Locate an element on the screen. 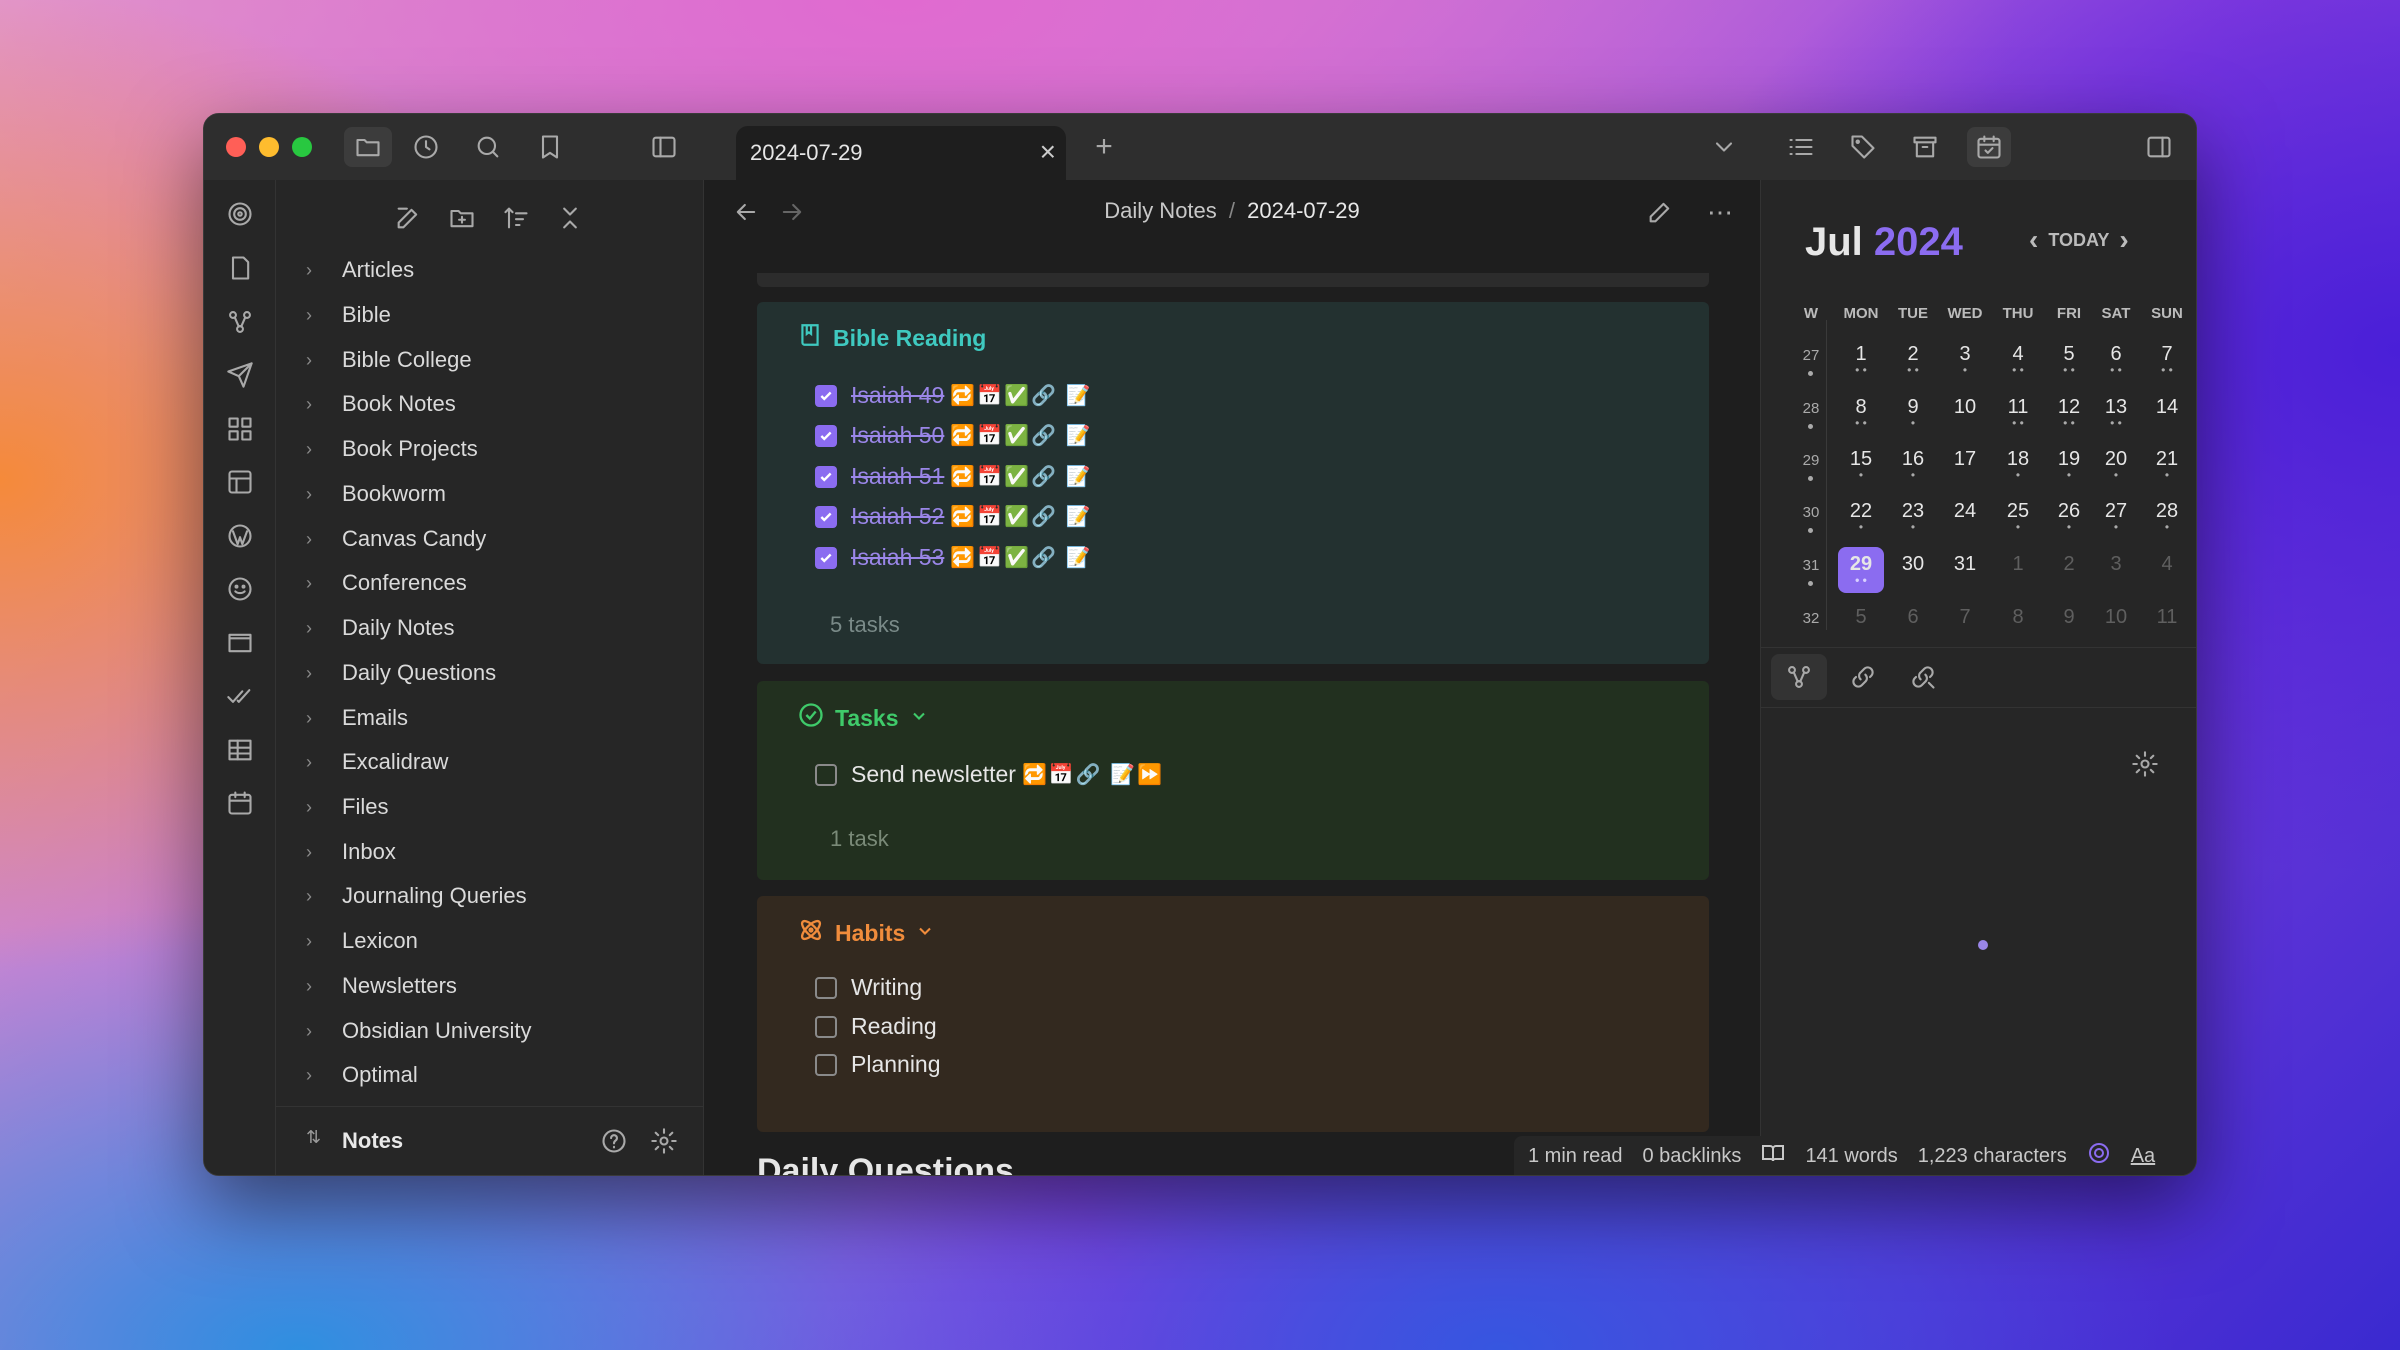 The width and height of the screenshot is (2400, 1350). calendar-day-selected: 29 • • is located at coordinates (1861, 570).